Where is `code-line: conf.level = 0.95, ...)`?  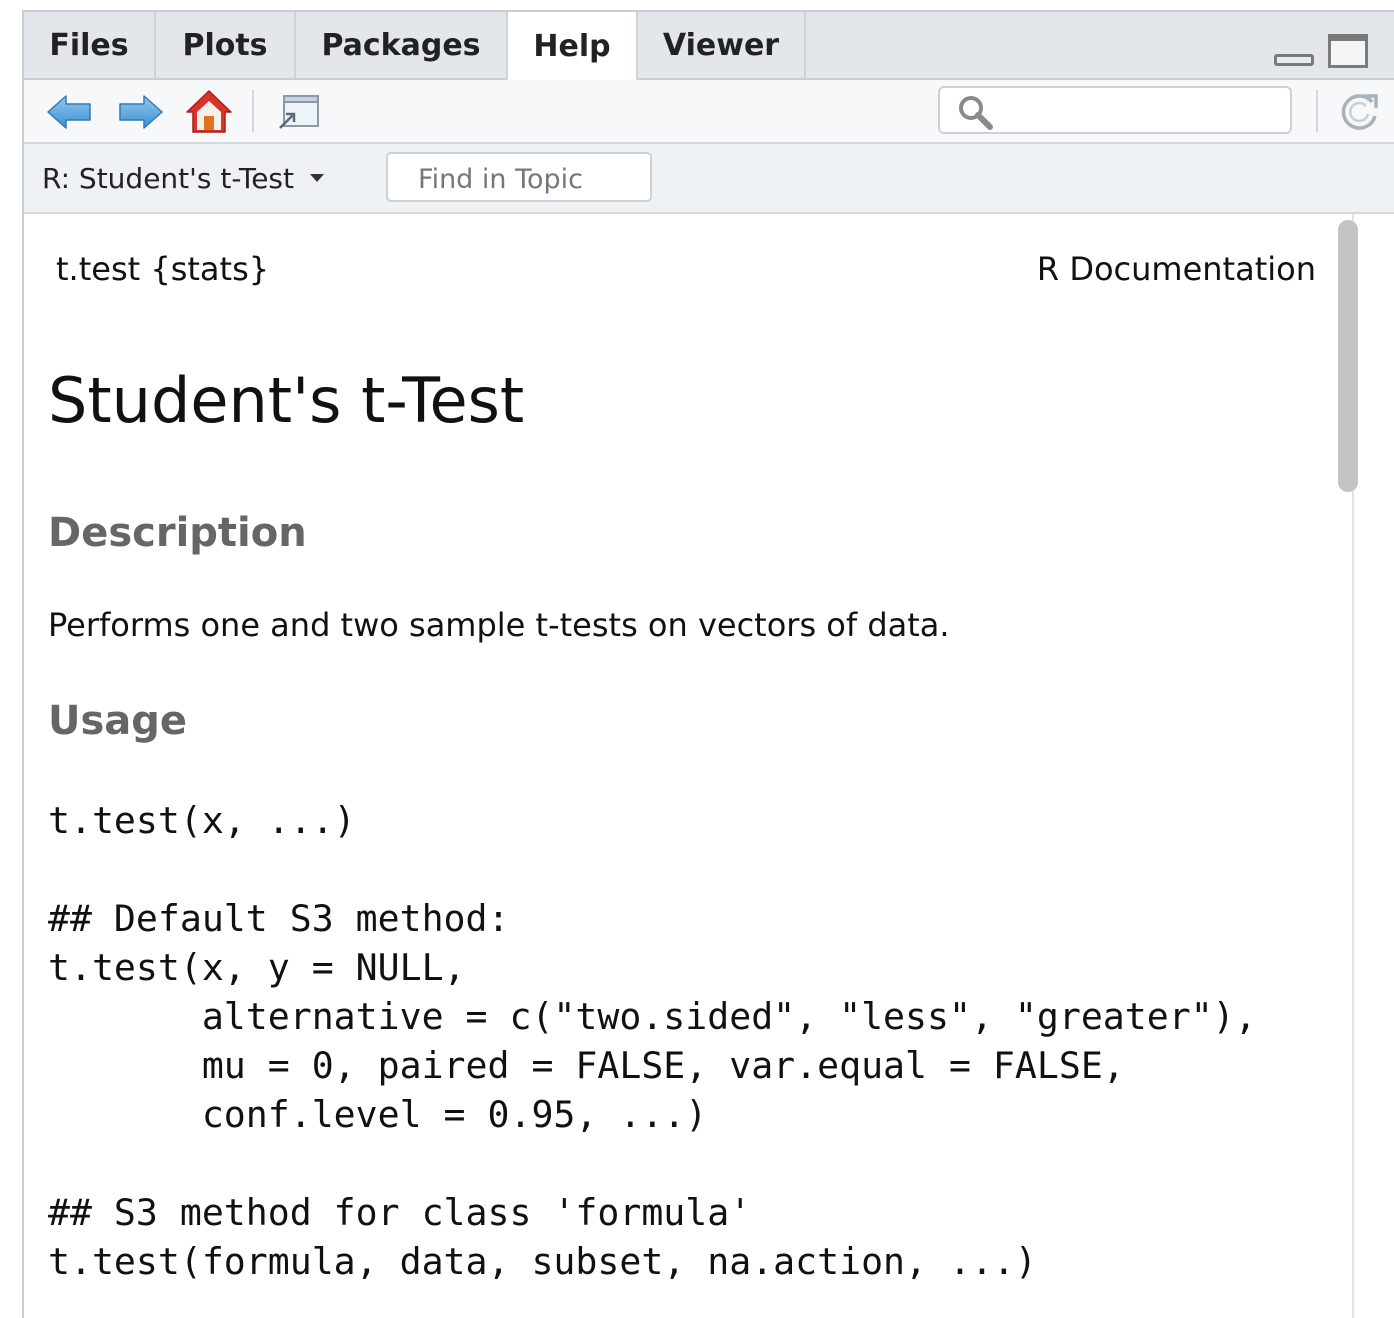 code-line: conf.level = 0.95, ...) is located at coordinates (378, 1114).